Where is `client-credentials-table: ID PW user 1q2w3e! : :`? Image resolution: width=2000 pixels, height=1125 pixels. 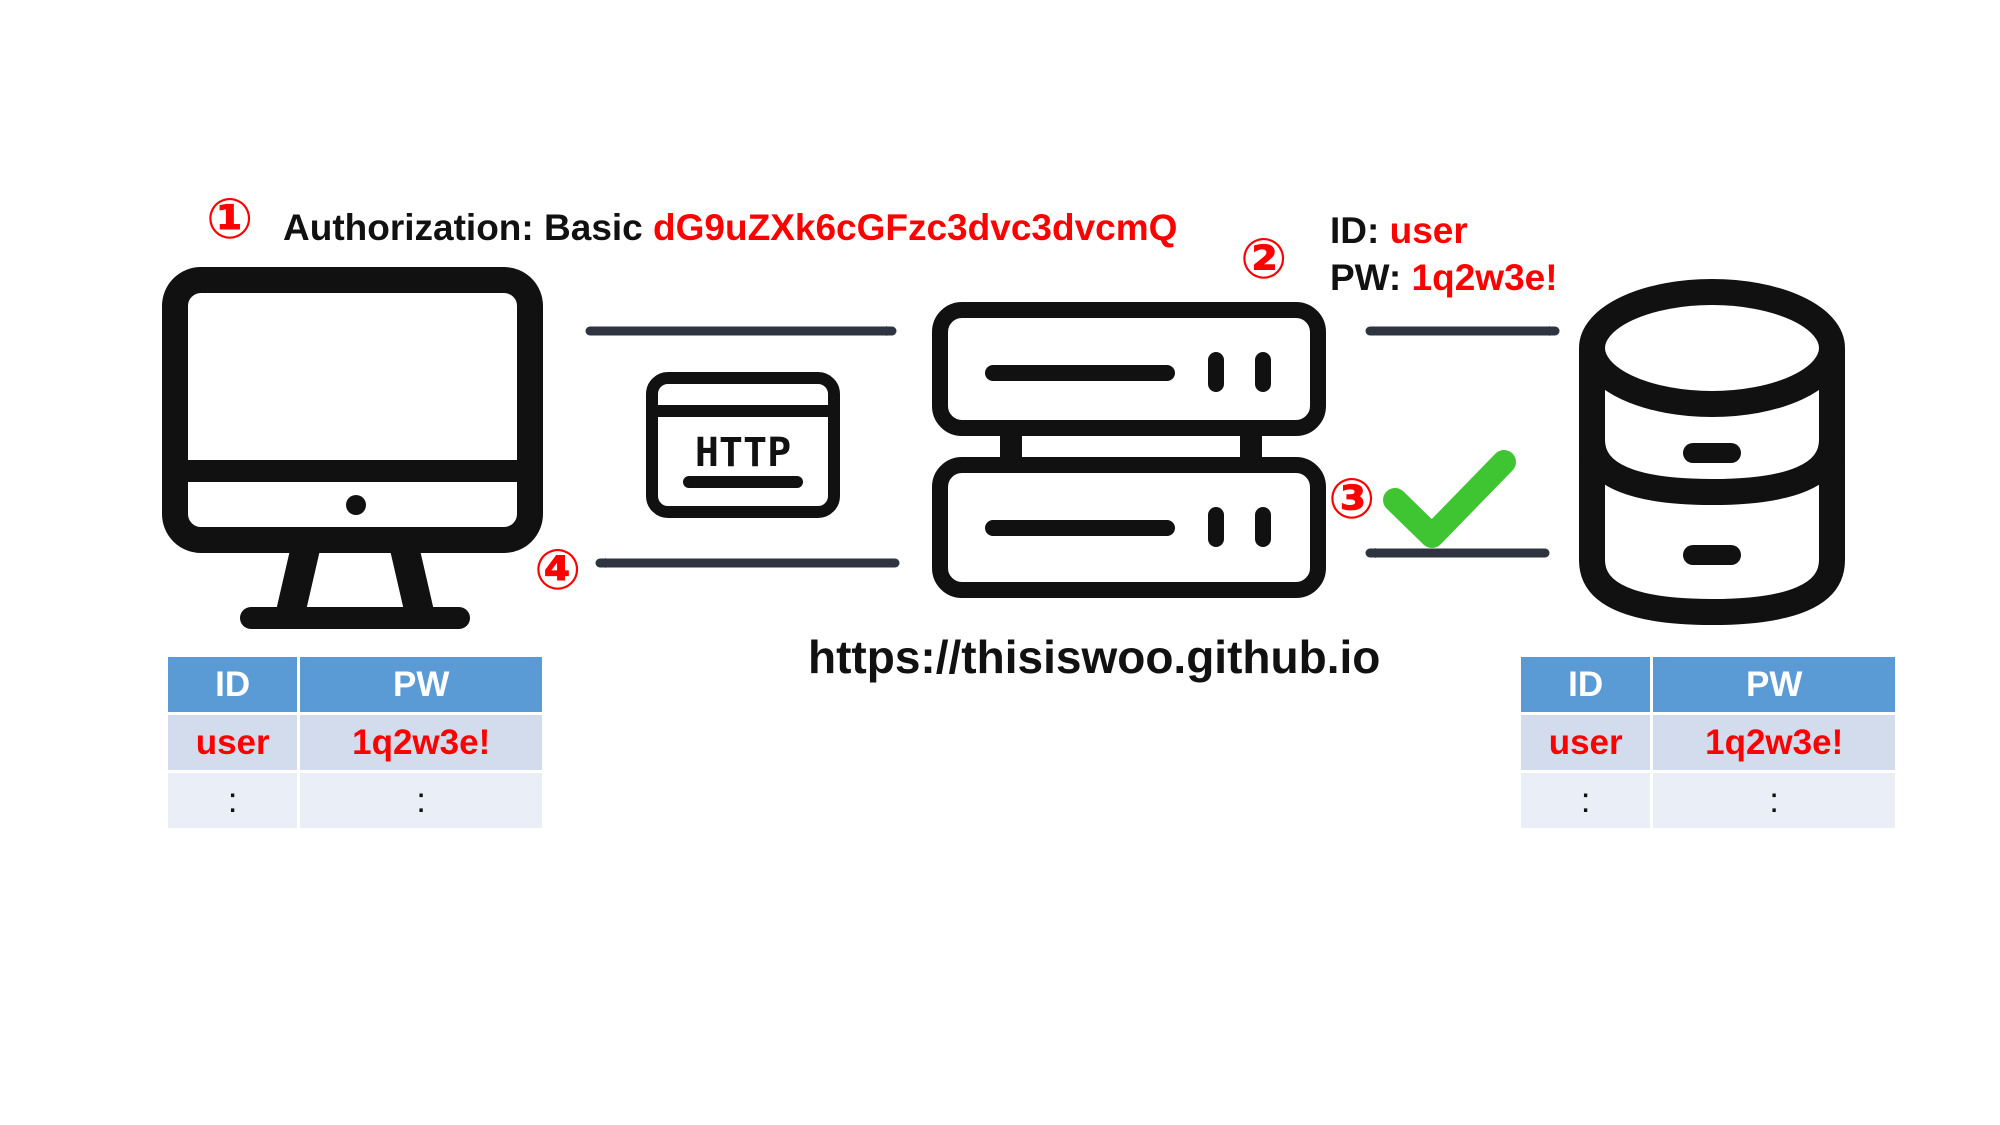
client-credentials-table: ID PW user 1q2w3e! : : is located at coordinates (355, 742).